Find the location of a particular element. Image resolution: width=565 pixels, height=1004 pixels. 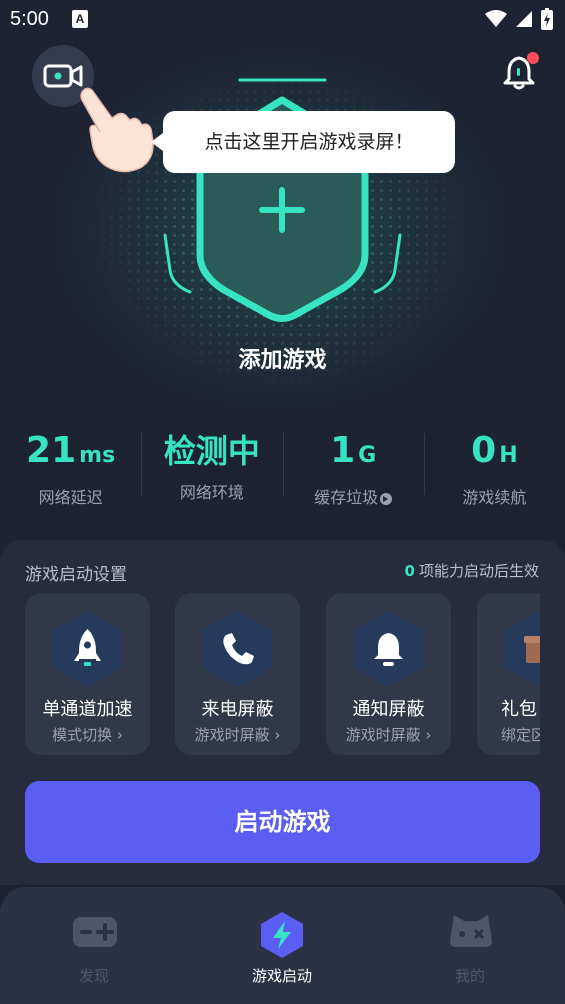

notification-button is located at coordinates (520, 74).